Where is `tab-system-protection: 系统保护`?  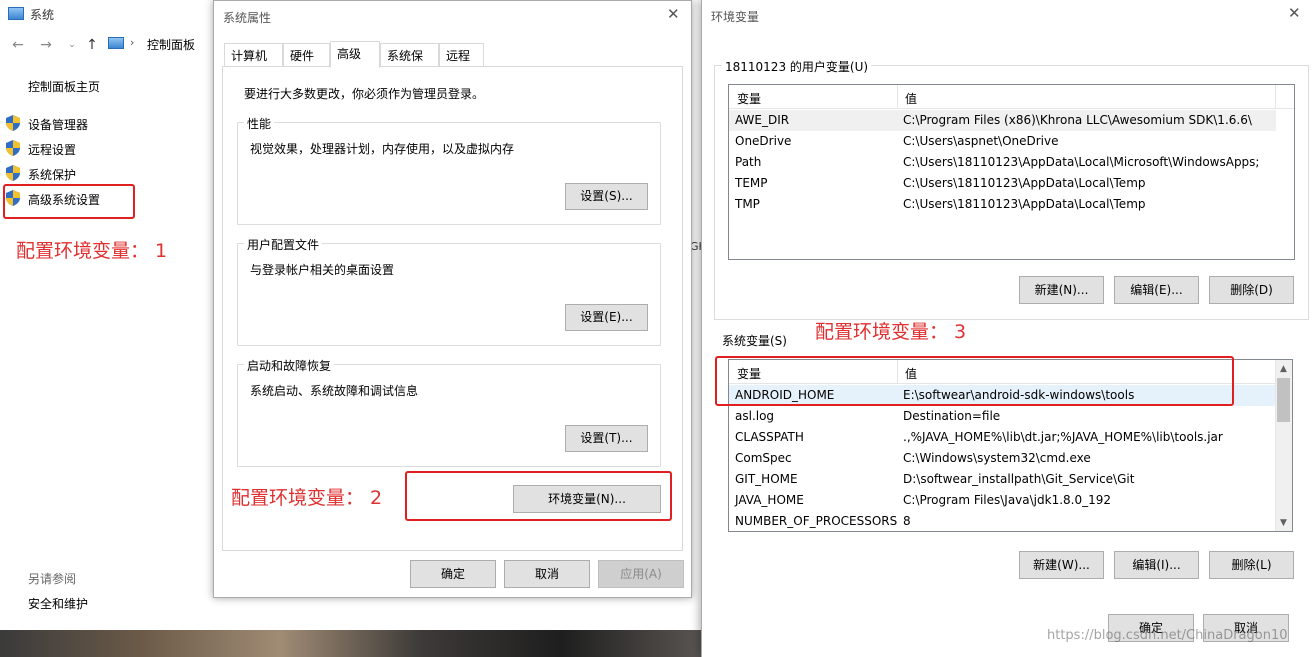 tab-system-protection: 系统保护 is located at coordinates (409, 61).